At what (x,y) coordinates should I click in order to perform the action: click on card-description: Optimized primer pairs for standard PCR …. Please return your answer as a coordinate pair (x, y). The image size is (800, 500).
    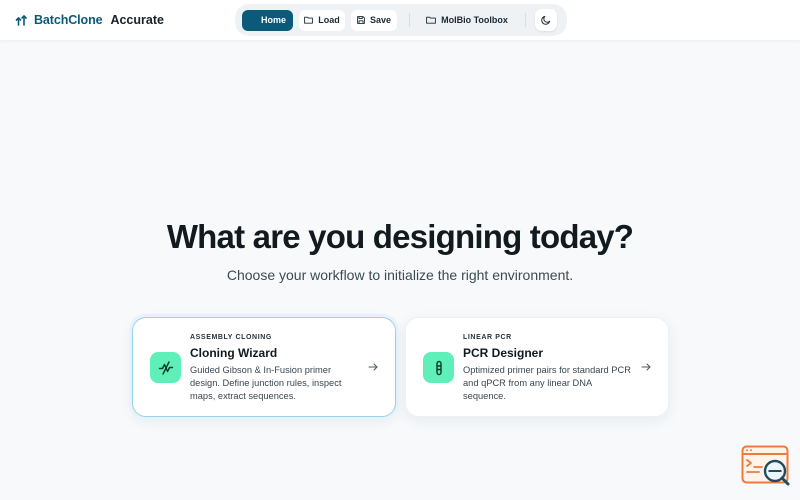
    Looking at the image, I should click on (547, 383).